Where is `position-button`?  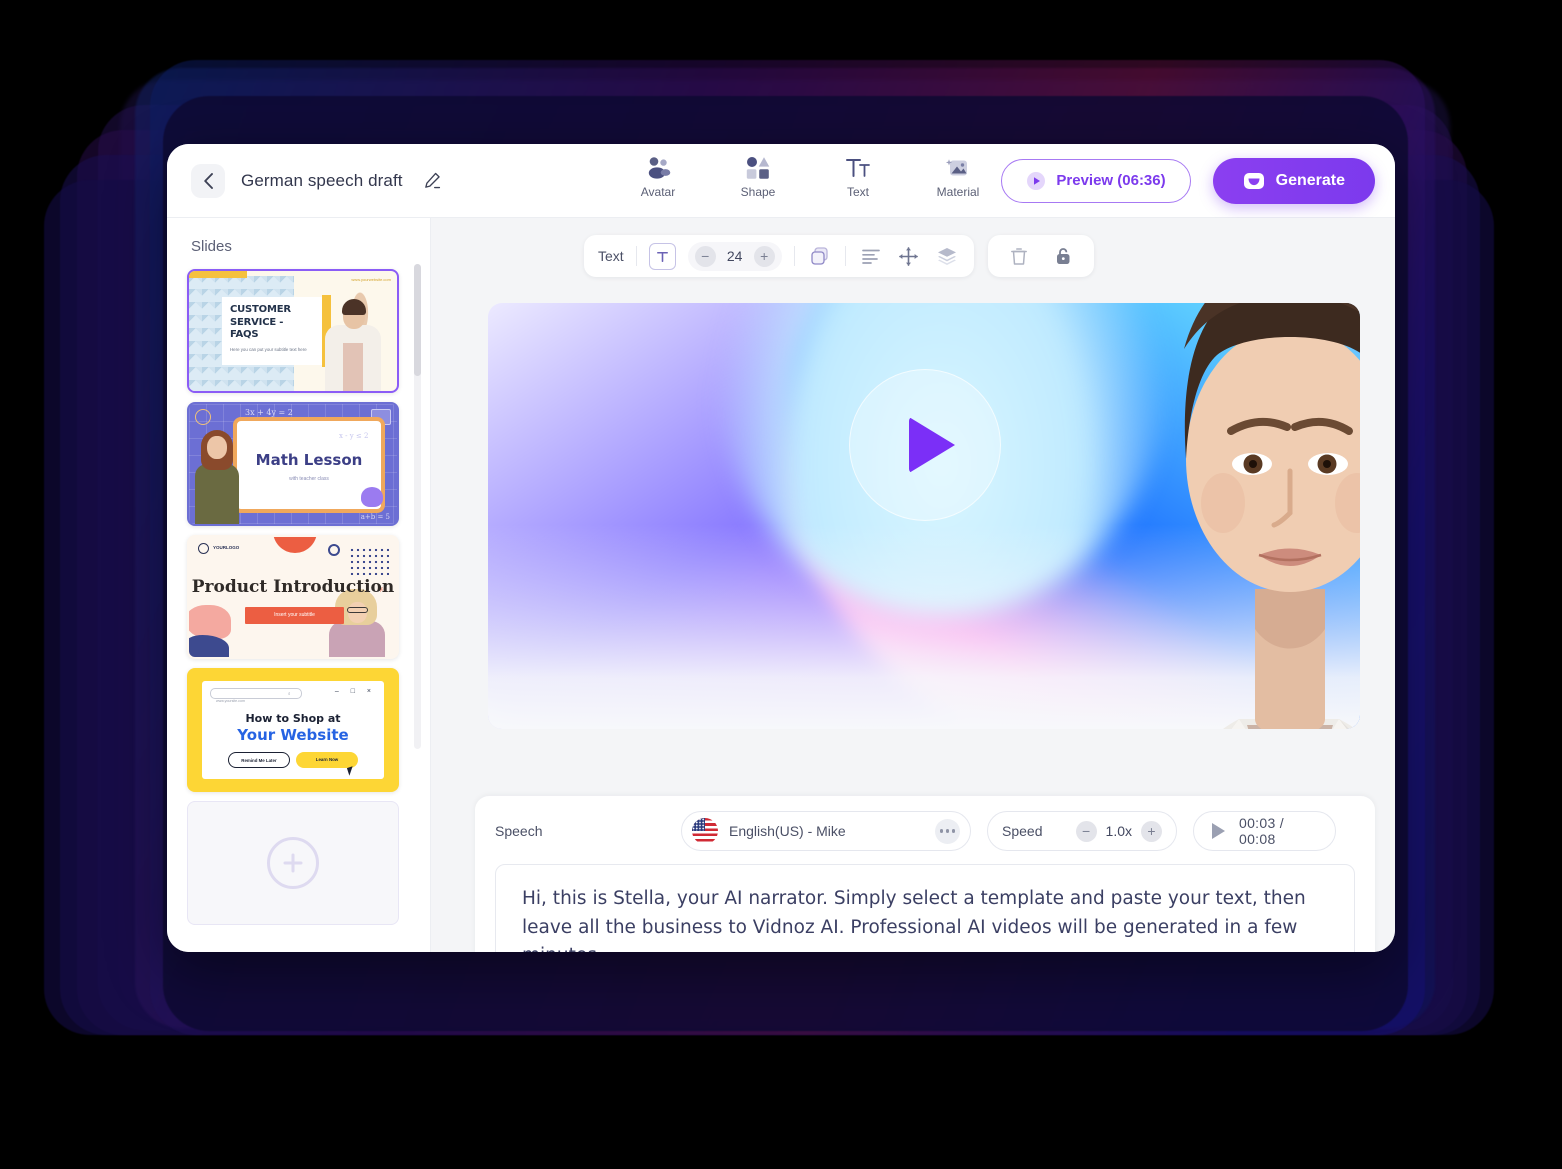 position-button is located at coordinates (909, 256).